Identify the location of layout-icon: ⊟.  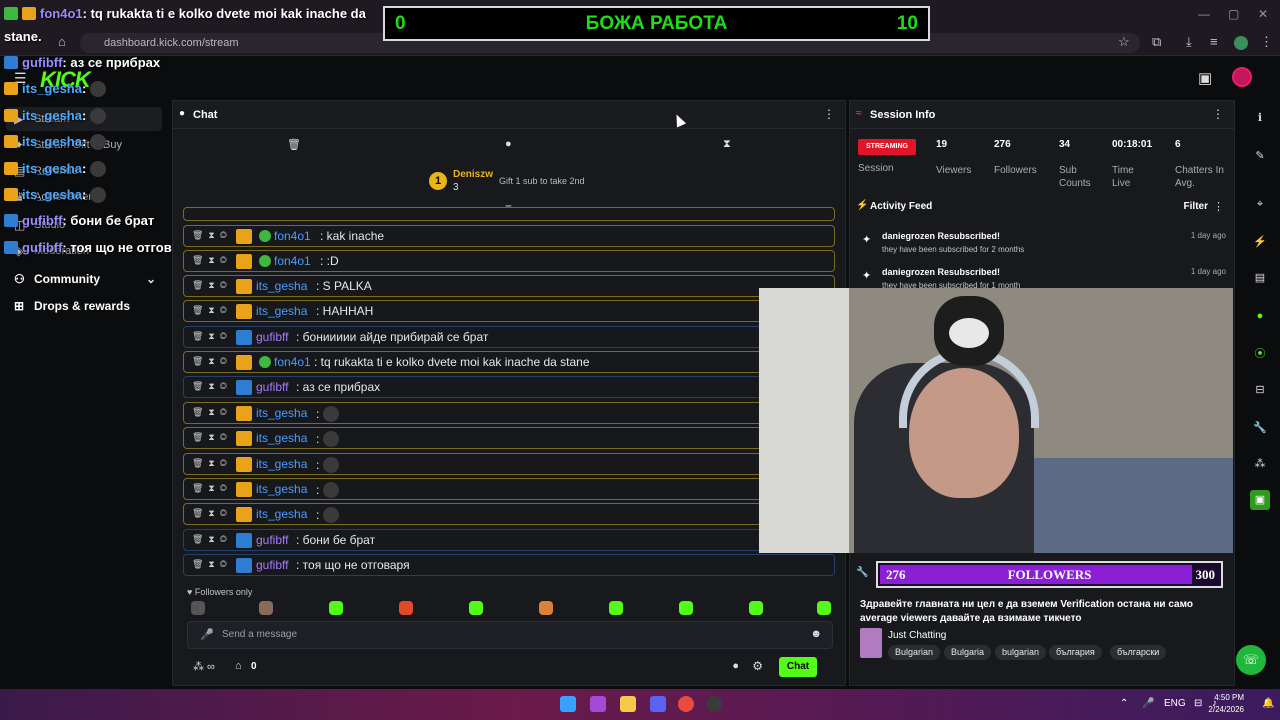
(1260, 390).